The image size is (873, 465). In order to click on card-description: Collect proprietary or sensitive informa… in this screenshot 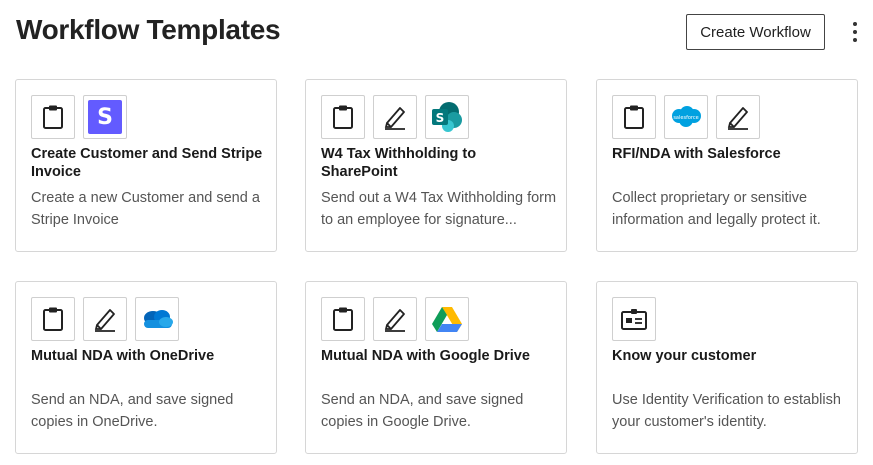, I will do `click(716, 209)`.